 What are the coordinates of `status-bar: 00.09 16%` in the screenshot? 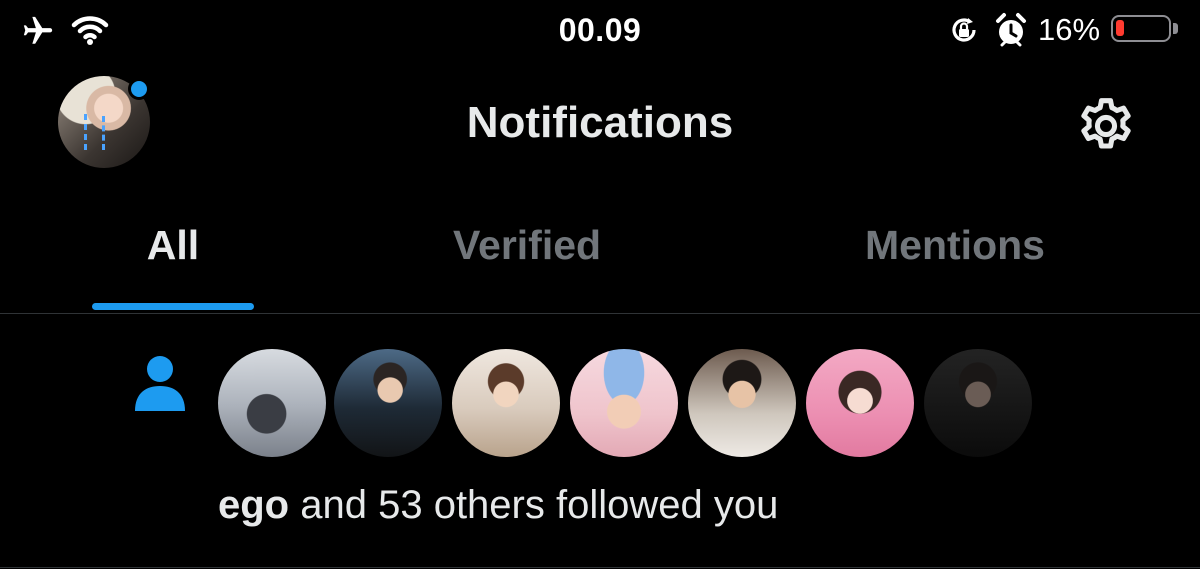 It's located at (600, 32).